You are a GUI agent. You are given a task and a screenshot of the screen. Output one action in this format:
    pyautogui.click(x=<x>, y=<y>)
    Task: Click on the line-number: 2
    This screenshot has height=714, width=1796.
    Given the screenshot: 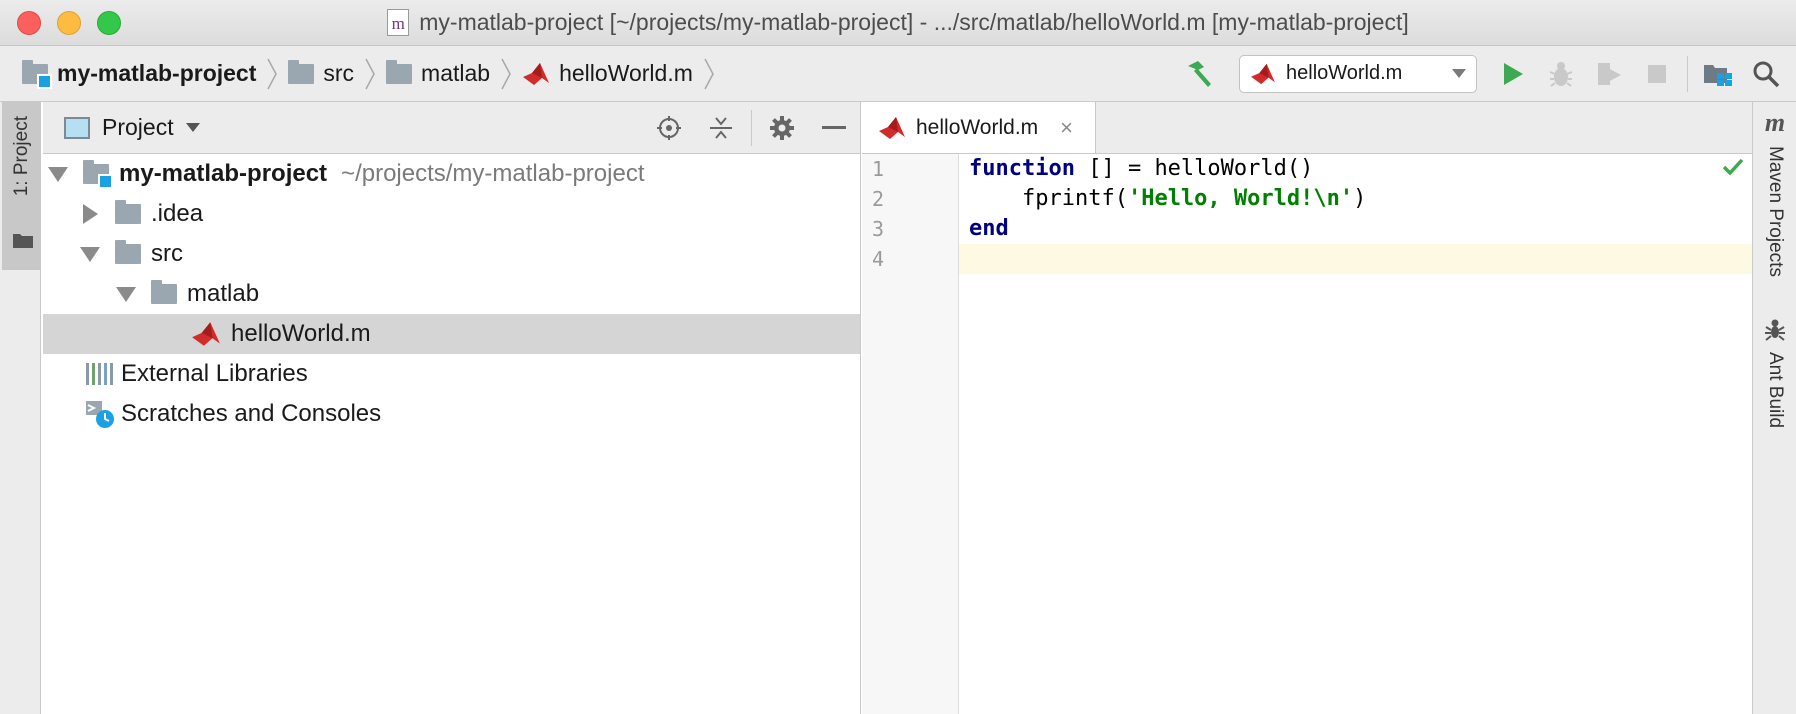 What is the action you would take?
    pyautogui.click(x=878, y=199)
    